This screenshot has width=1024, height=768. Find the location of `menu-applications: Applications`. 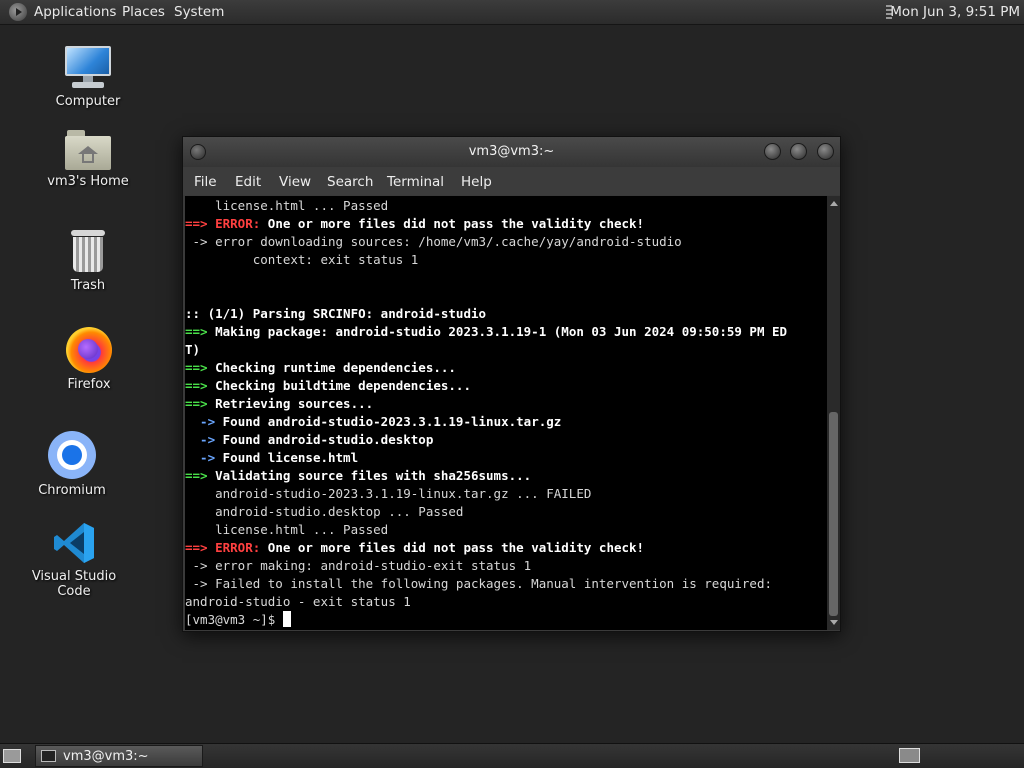

menu-applications: Applications is located at coordinates (75, 12).